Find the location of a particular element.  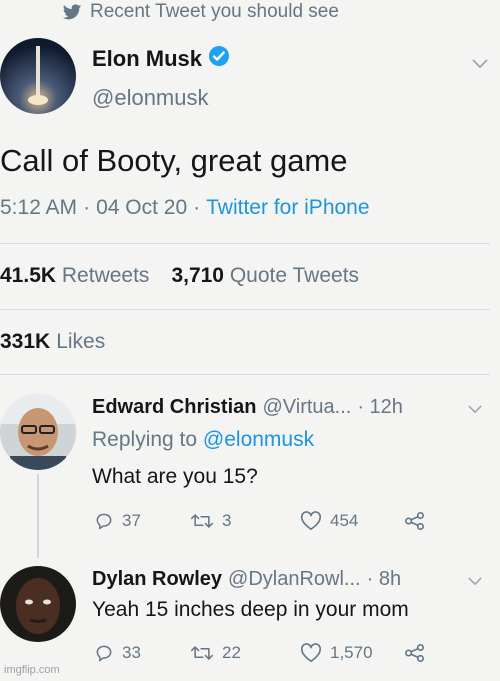

retweet-count: 22 is located at coordinates (231, 652).